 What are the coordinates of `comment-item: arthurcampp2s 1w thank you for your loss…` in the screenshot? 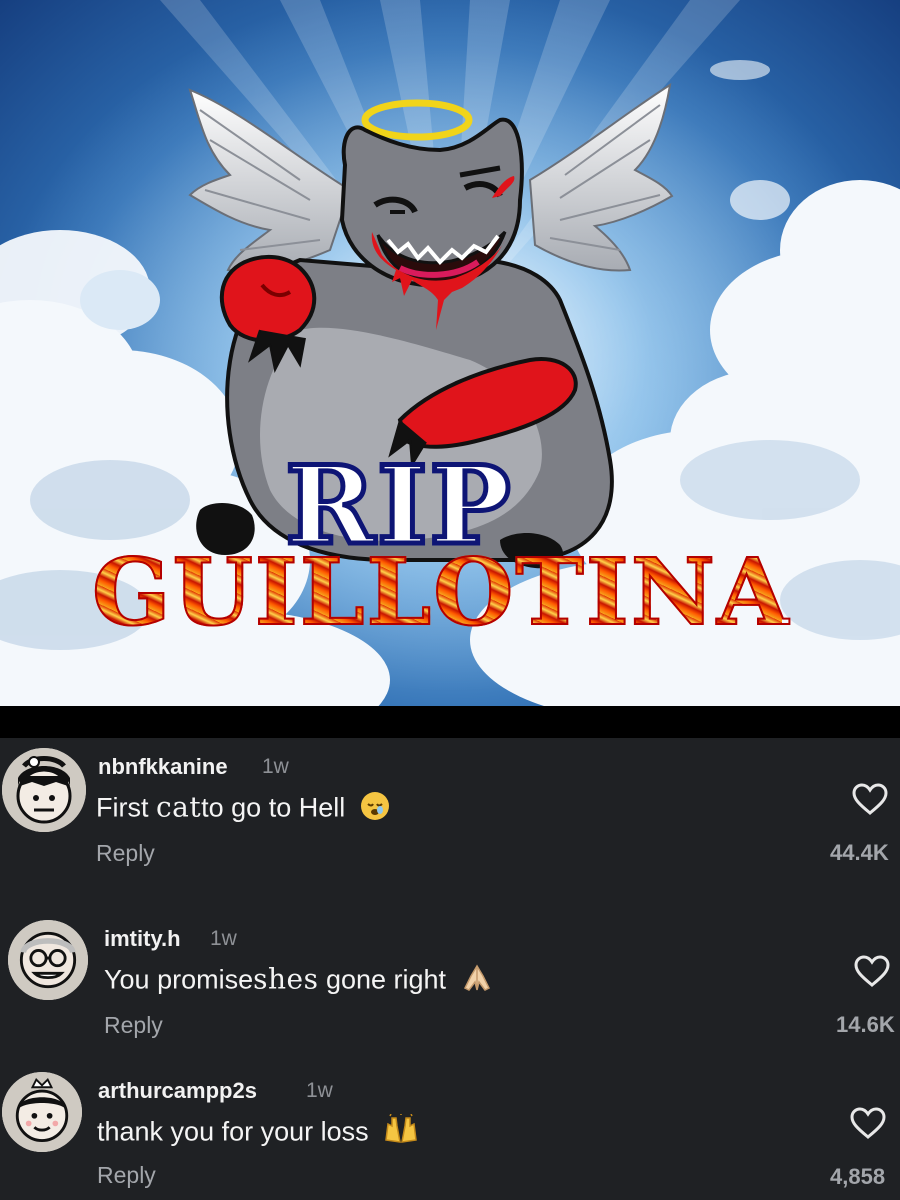 It's located at (450, 1132).